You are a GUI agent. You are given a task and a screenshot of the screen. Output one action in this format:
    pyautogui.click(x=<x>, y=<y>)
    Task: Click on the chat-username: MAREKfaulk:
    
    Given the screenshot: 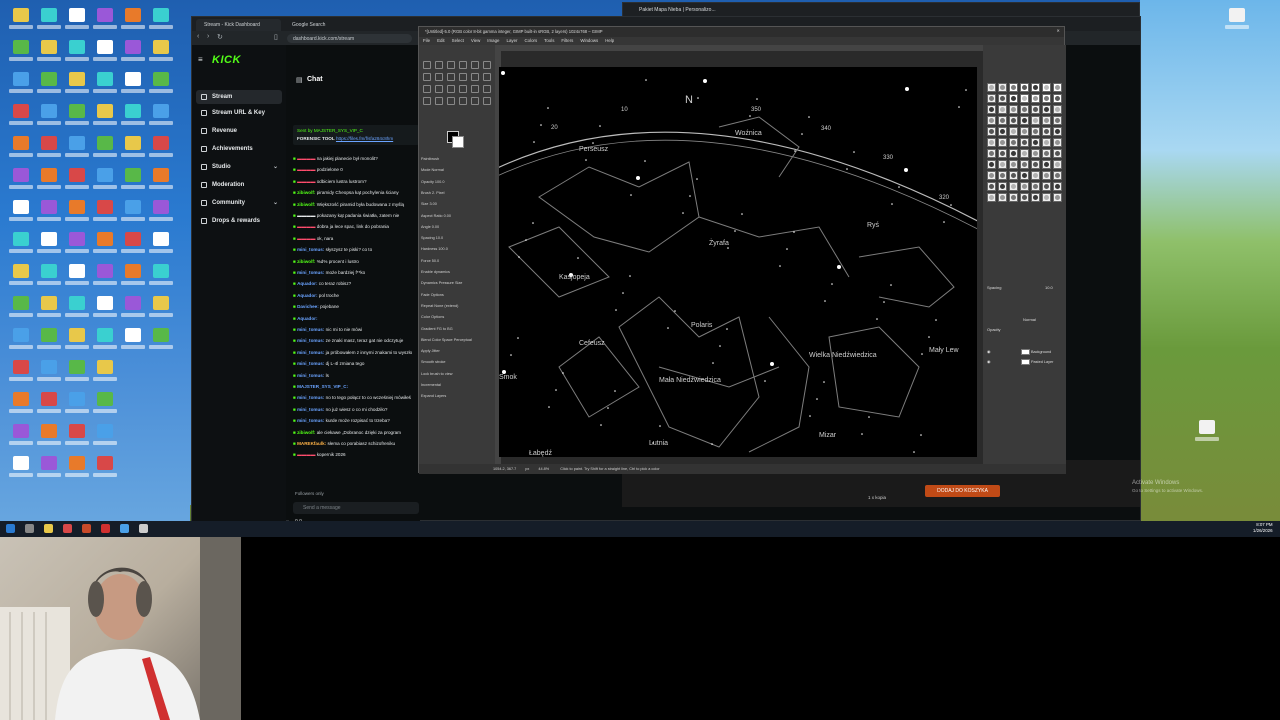 What is the action you would take?
    pyautogui.click(x=311, y=443)
    